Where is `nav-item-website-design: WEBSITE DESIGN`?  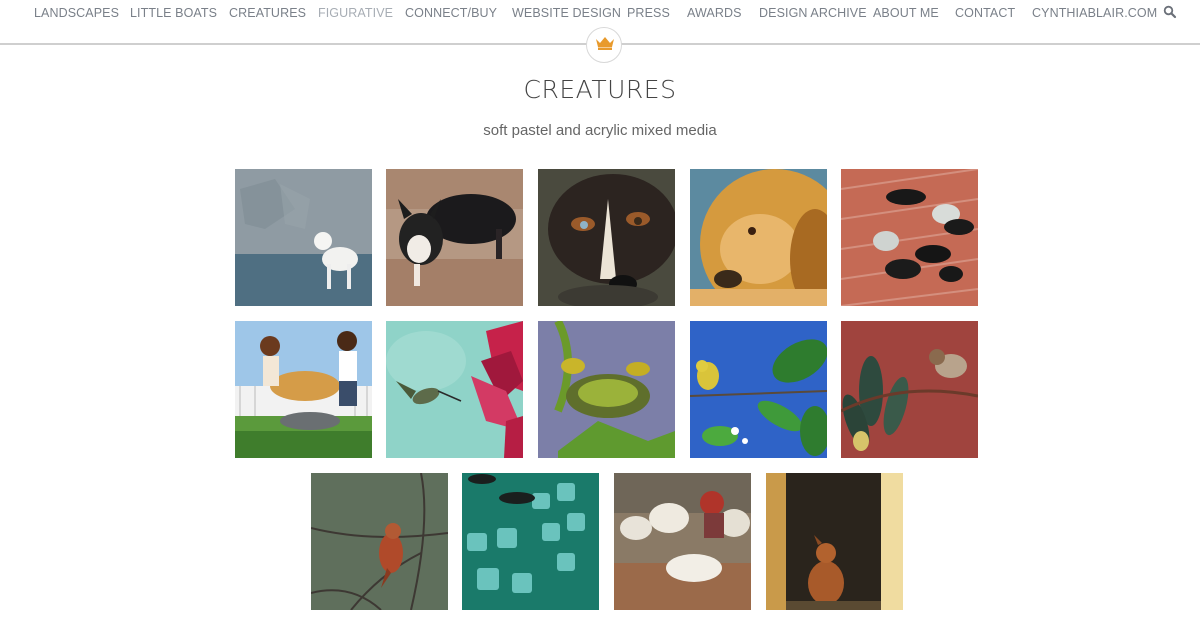
nav-item-website-design: WEBSITE DESIGN is located at coordinates (566, 13).